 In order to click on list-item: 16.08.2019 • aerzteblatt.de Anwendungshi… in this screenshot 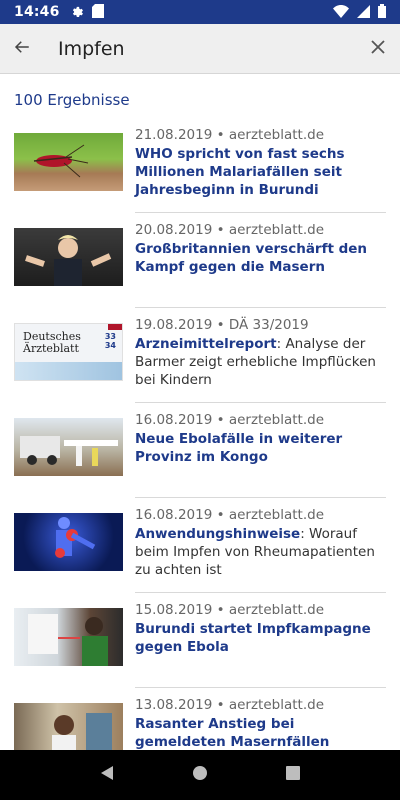, I will do `click(200, 545)`.